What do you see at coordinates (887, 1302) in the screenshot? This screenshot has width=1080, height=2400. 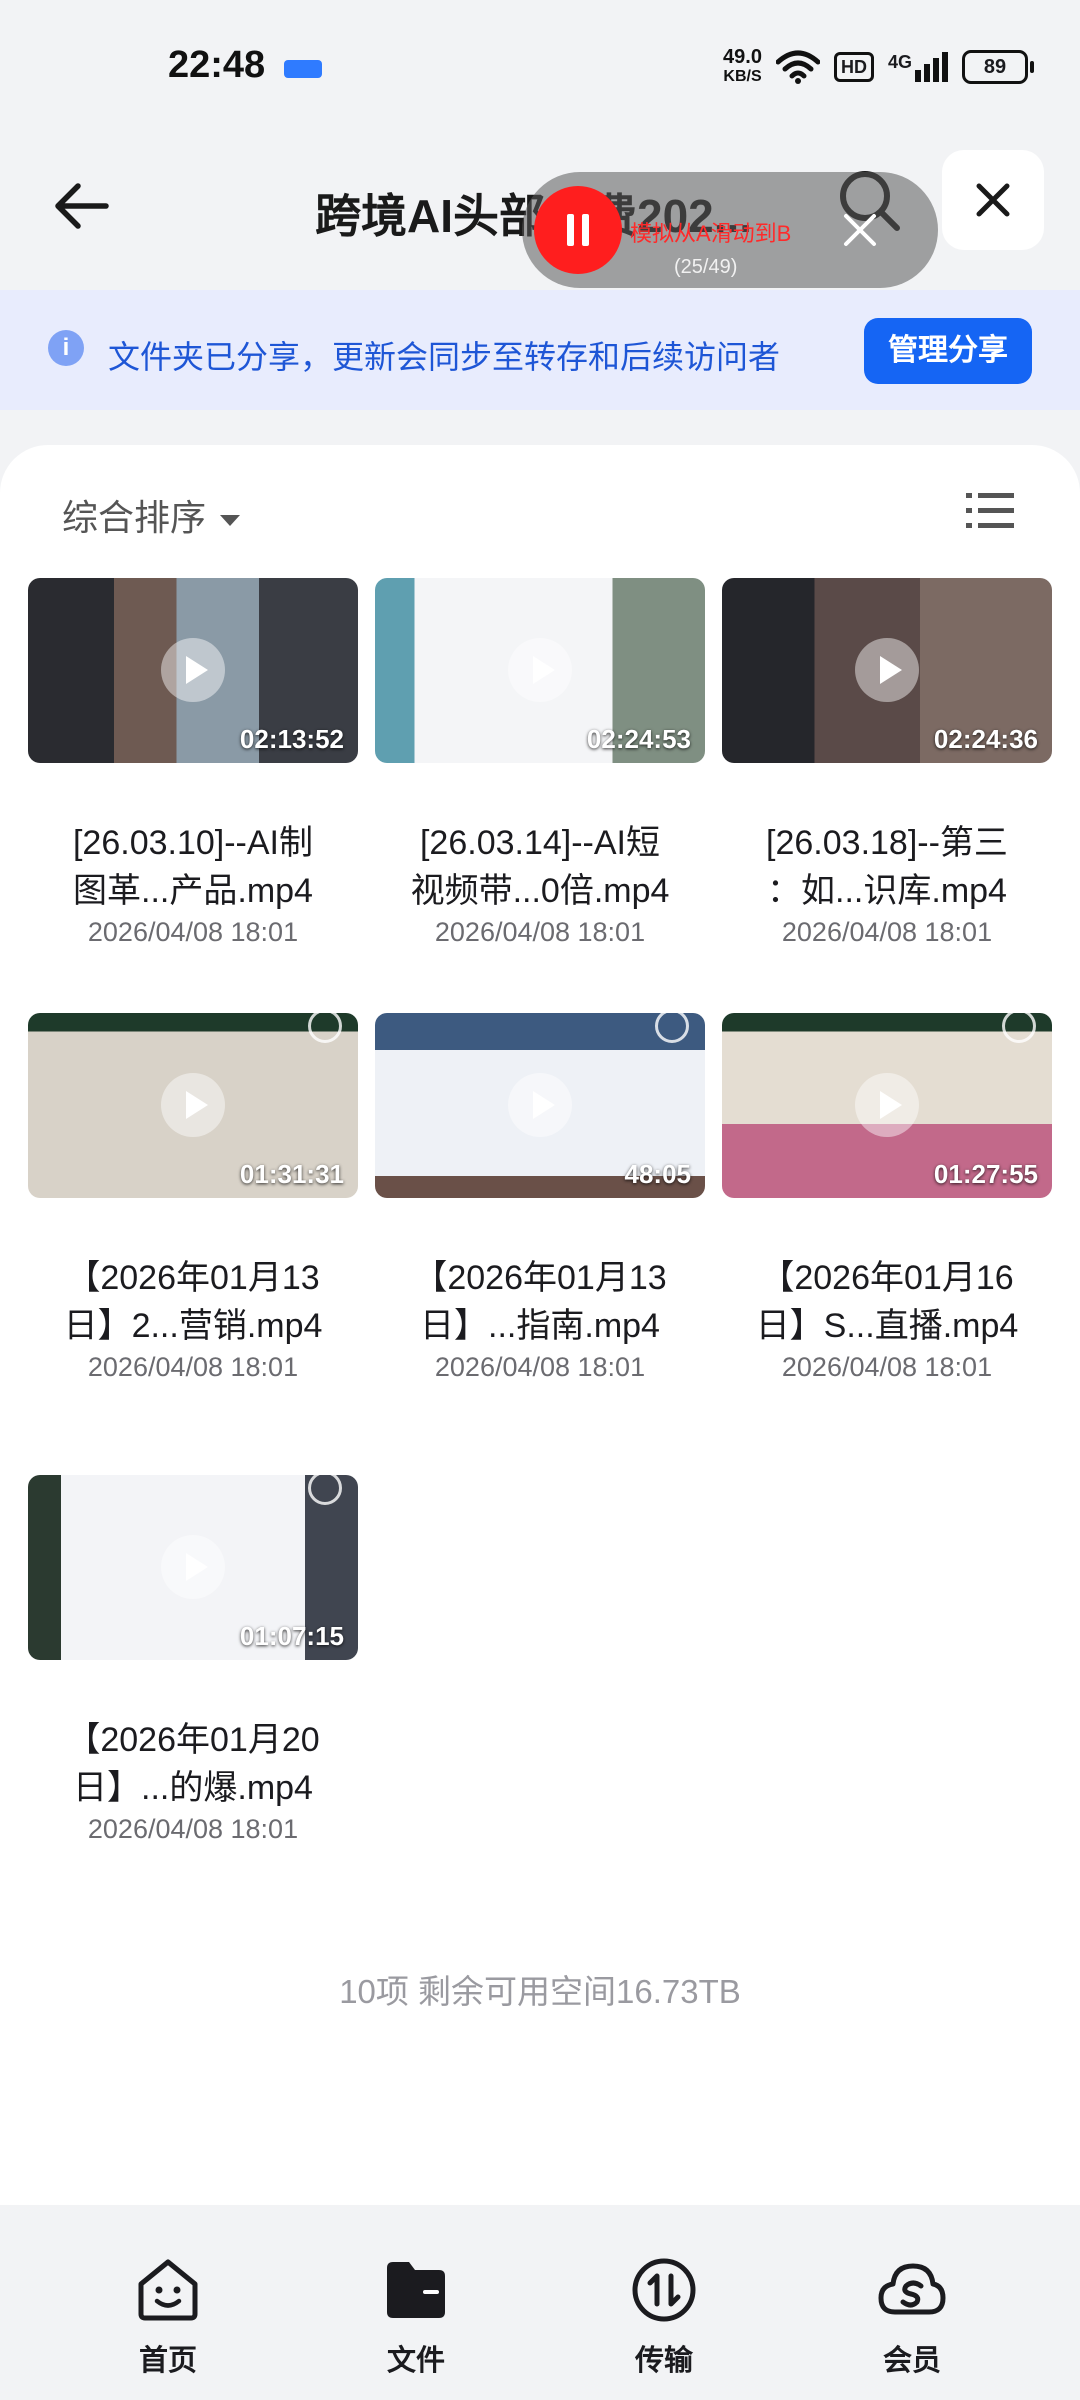 I see `file-name: 【2026年01月16 日】S...直播.mp4` at bounding box center [887, 1302].